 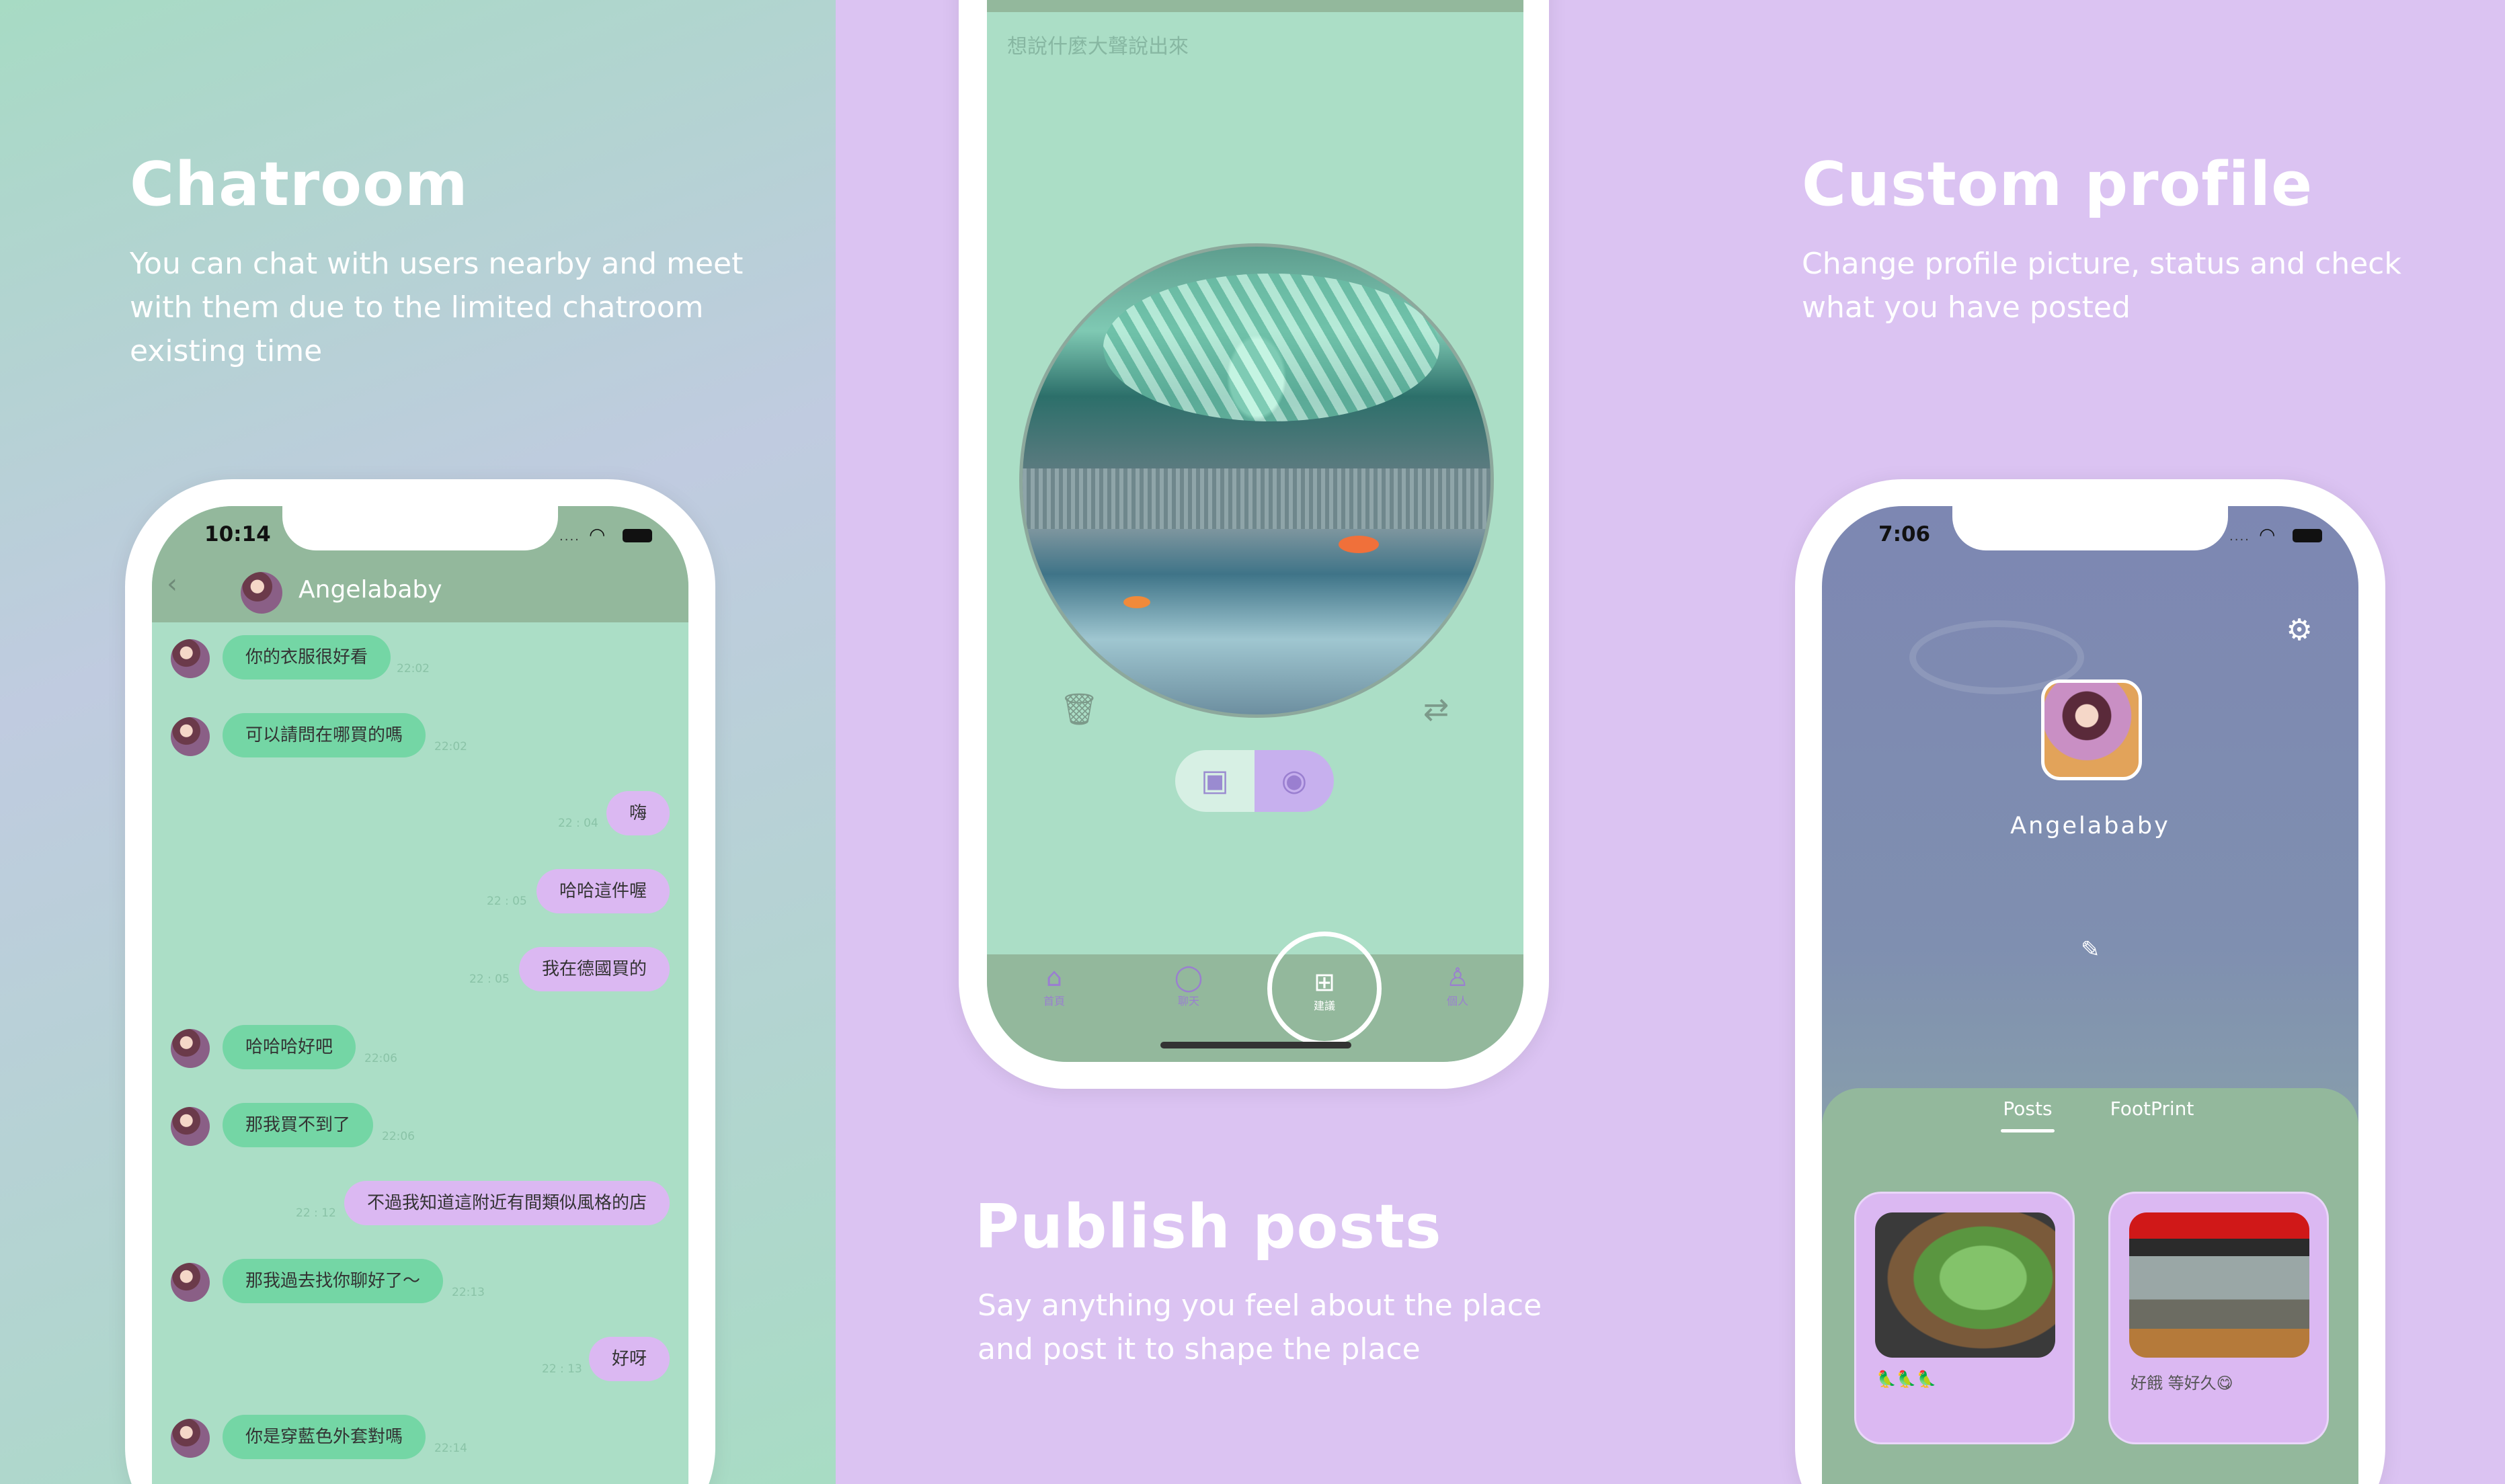 What do you see at coordinates (227, 351) in the screenshot?
I see `desc-line: existing time` at bounding box center [227, 351].